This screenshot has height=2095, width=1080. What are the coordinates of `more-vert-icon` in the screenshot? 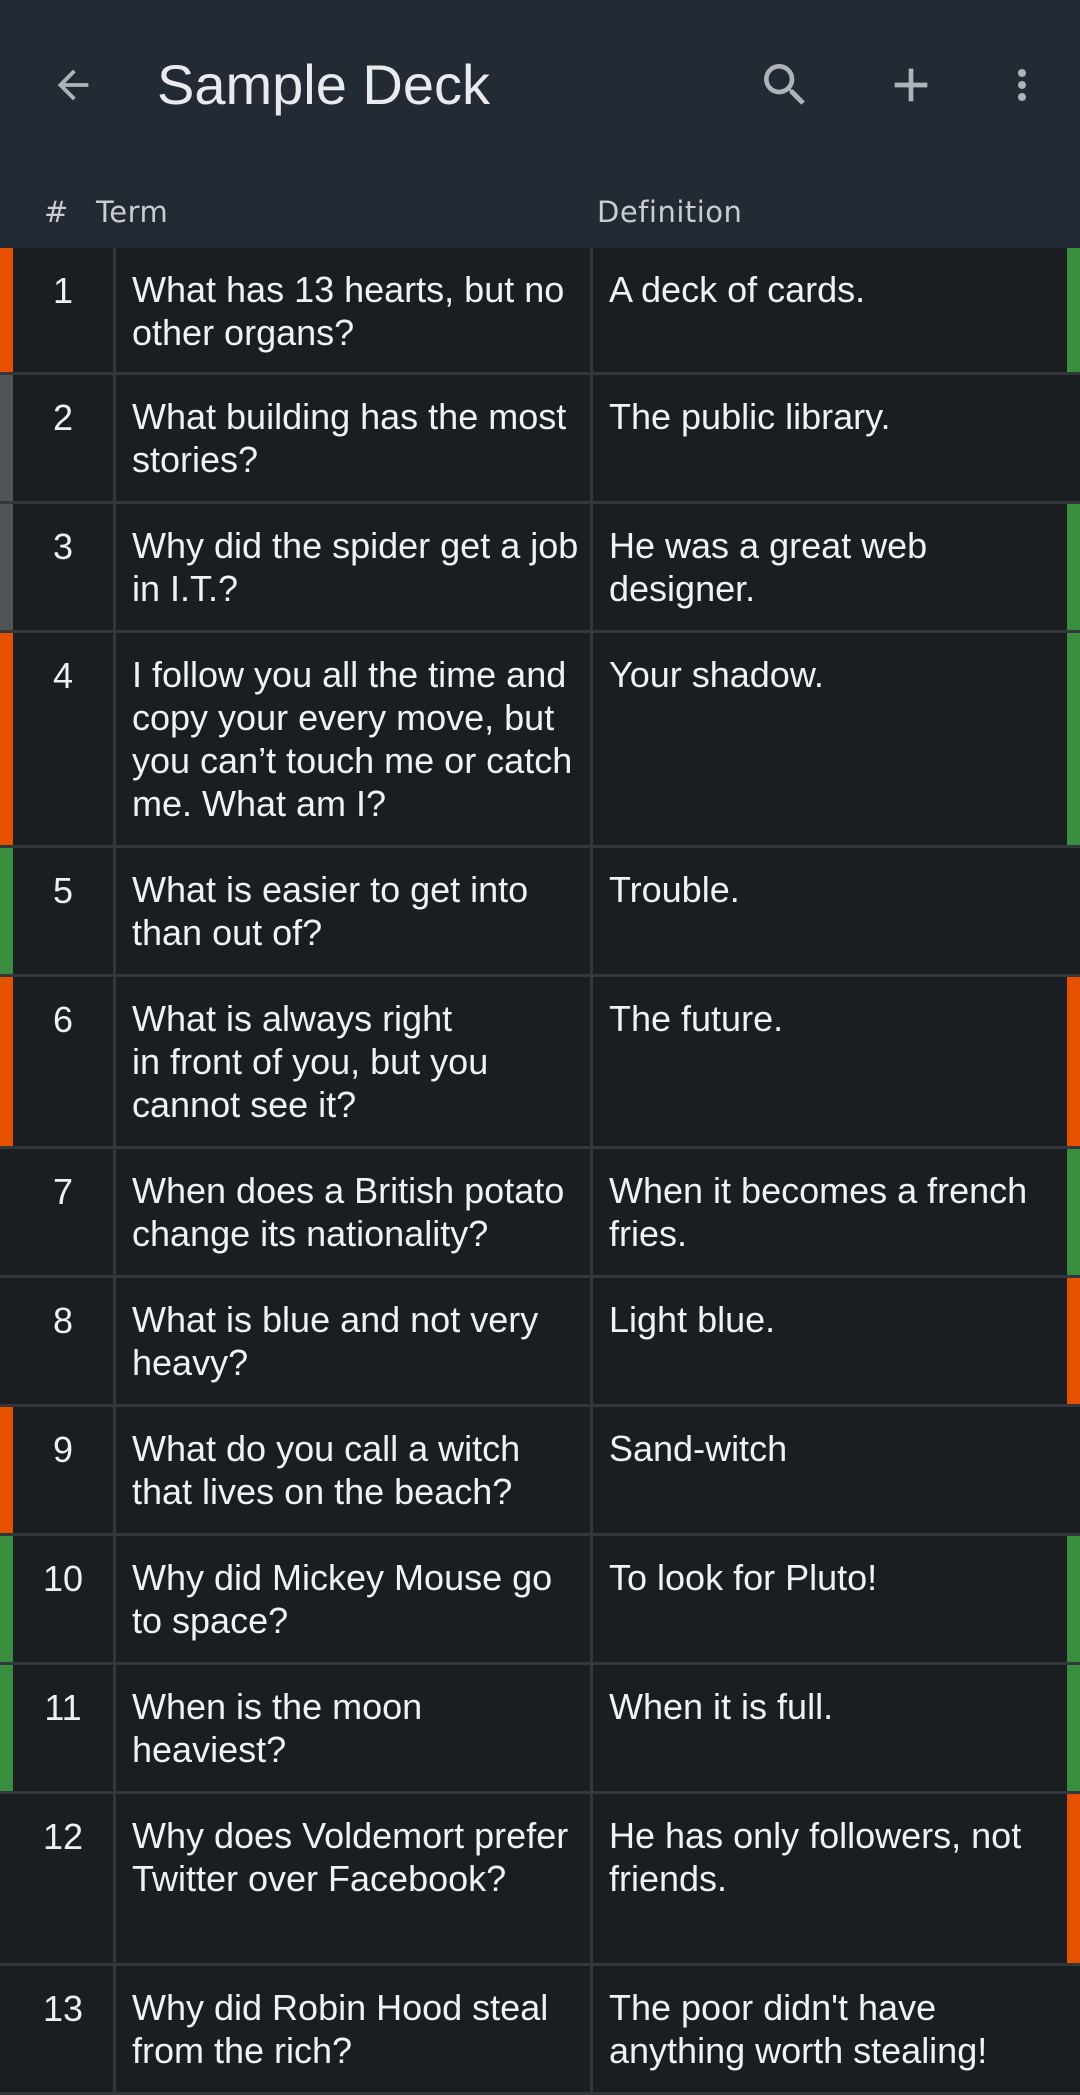 It's located at (1022, 85).